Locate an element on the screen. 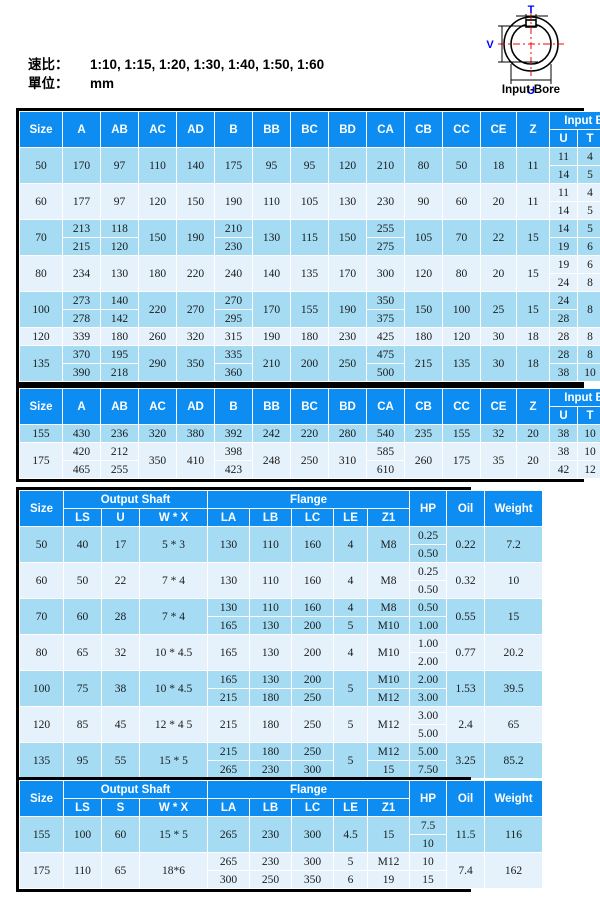 This screenshot has height=900, width=600. cell-ls: 100 is located at coordinates (82, 834).